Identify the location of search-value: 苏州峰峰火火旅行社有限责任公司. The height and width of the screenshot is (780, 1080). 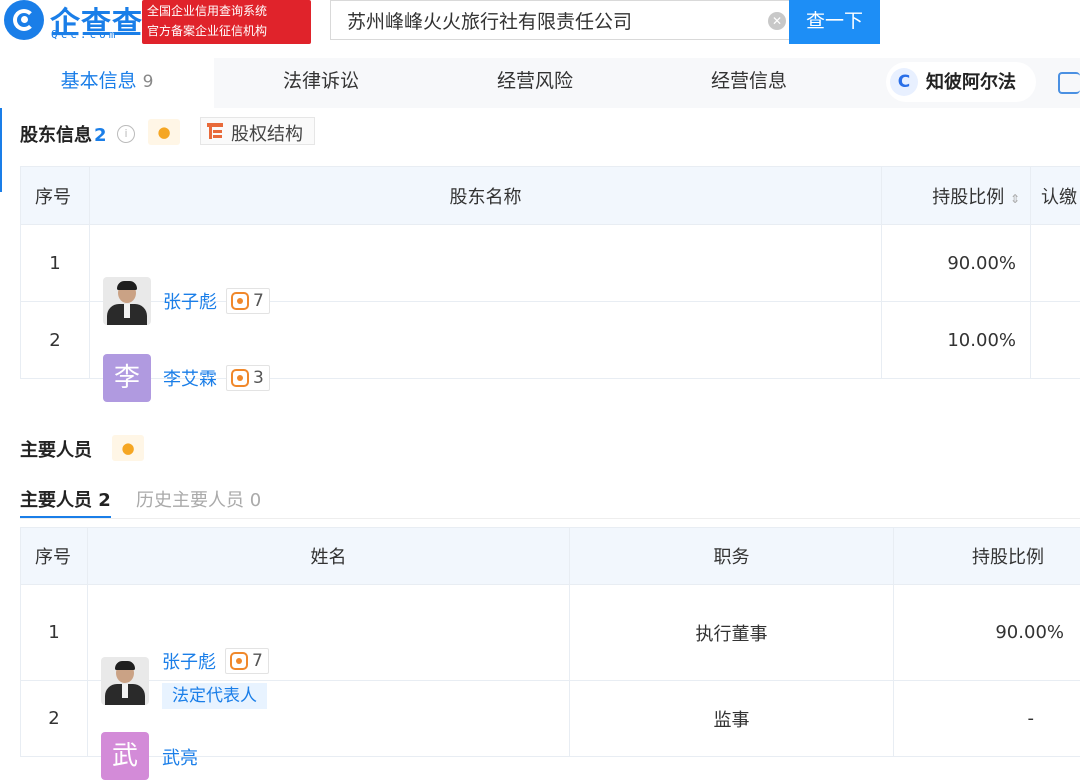
(489, 20).